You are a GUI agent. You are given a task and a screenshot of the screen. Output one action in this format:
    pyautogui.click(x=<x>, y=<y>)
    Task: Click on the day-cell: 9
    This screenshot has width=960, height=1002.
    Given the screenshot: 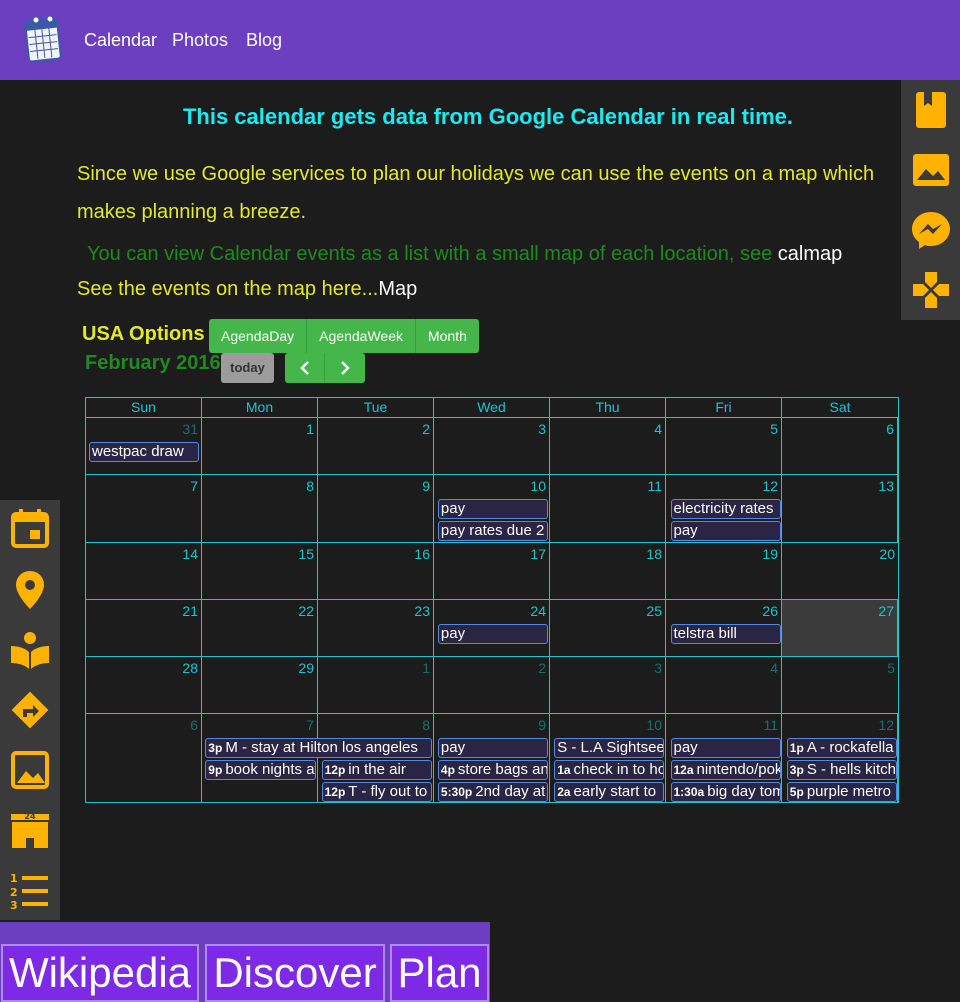 What is the action you would take?
    pyautogui.click(x=376, y=508)
    